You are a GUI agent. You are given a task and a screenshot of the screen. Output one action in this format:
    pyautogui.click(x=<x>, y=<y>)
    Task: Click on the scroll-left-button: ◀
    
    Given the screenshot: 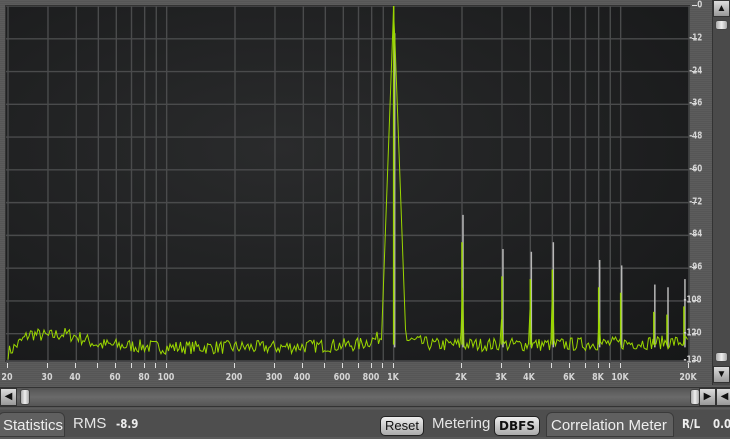 What is the action you would take?
    pyautogui.click(x=8, y=397)
    